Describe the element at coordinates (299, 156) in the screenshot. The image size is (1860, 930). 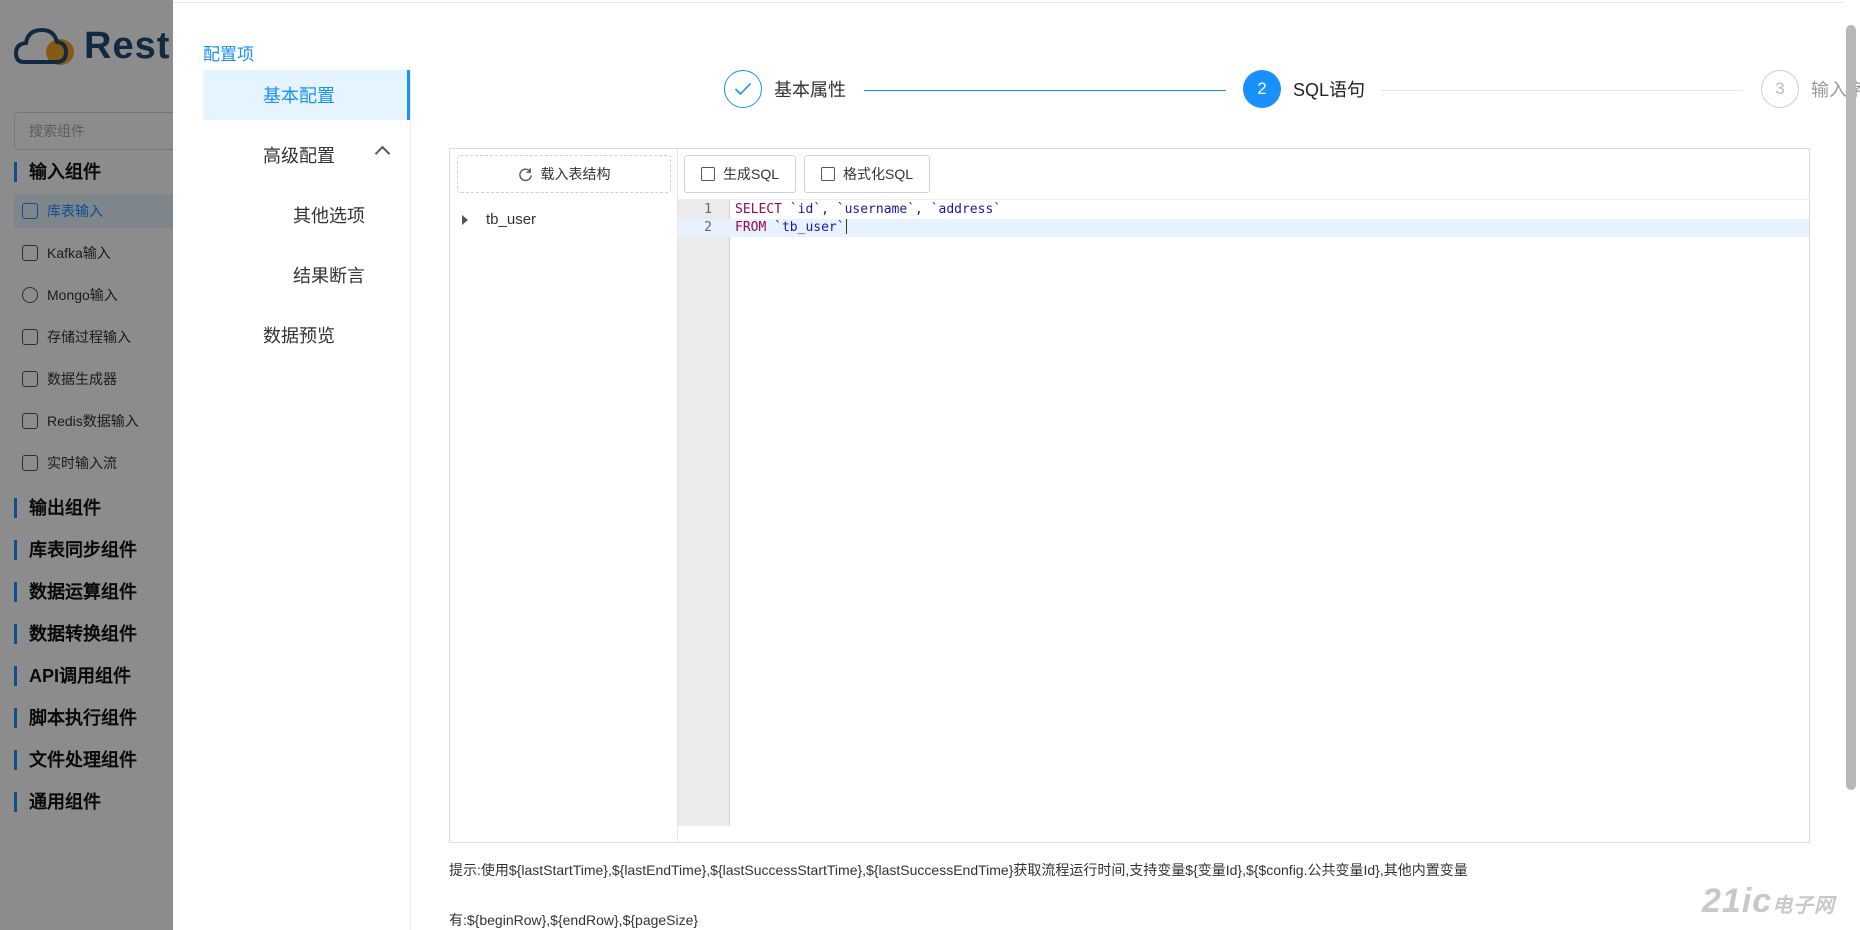
I see `nav-label: 高级配置` at that location.